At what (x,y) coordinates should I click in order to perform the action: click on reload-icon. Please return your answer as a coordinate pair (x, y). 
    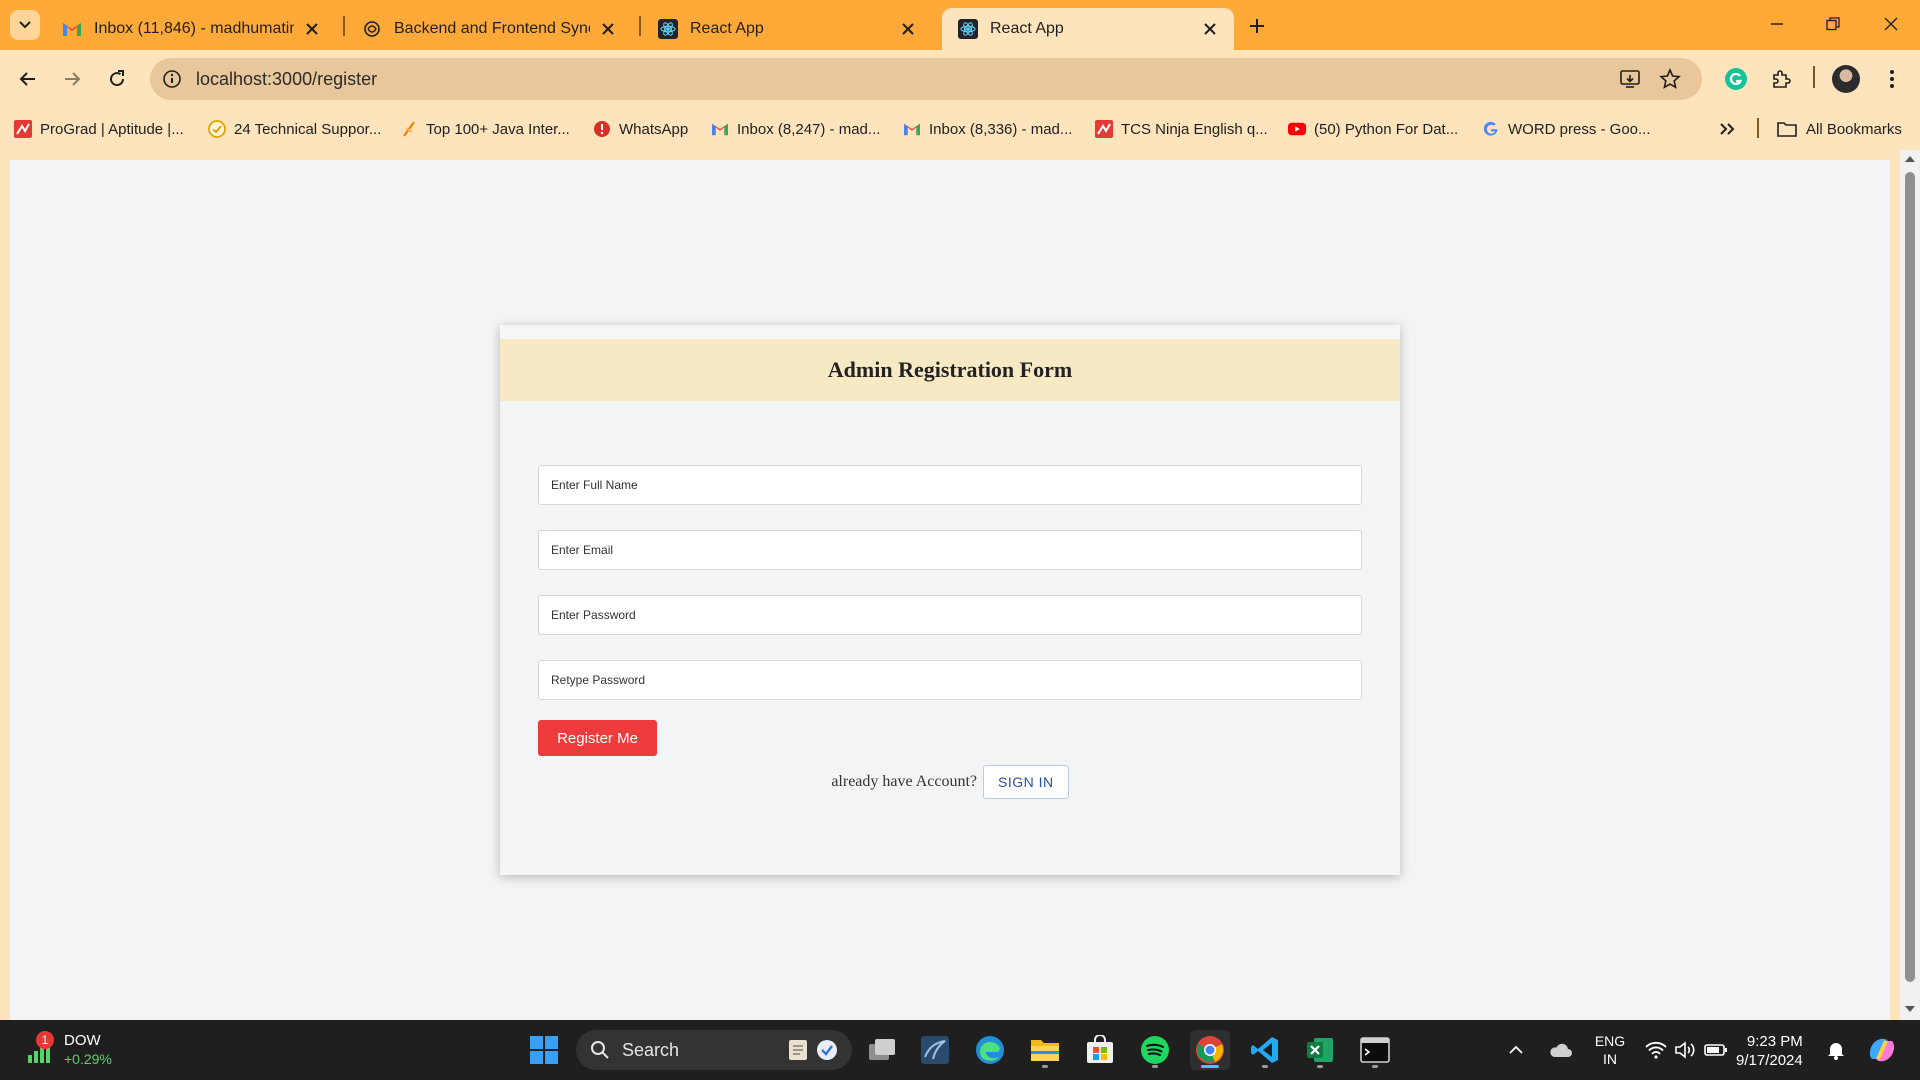
    Looking at the image, I should click on (117, 78).